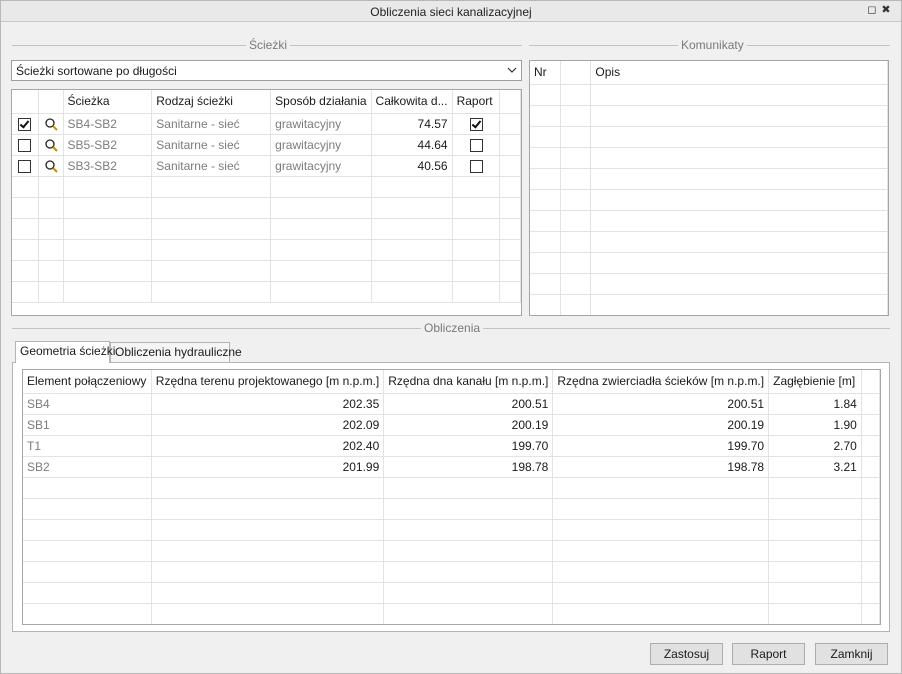 The image size is (902, 674). Describe the element at coordinates (51, 102) in the screenshot. I see `paths-col-view` at that location.